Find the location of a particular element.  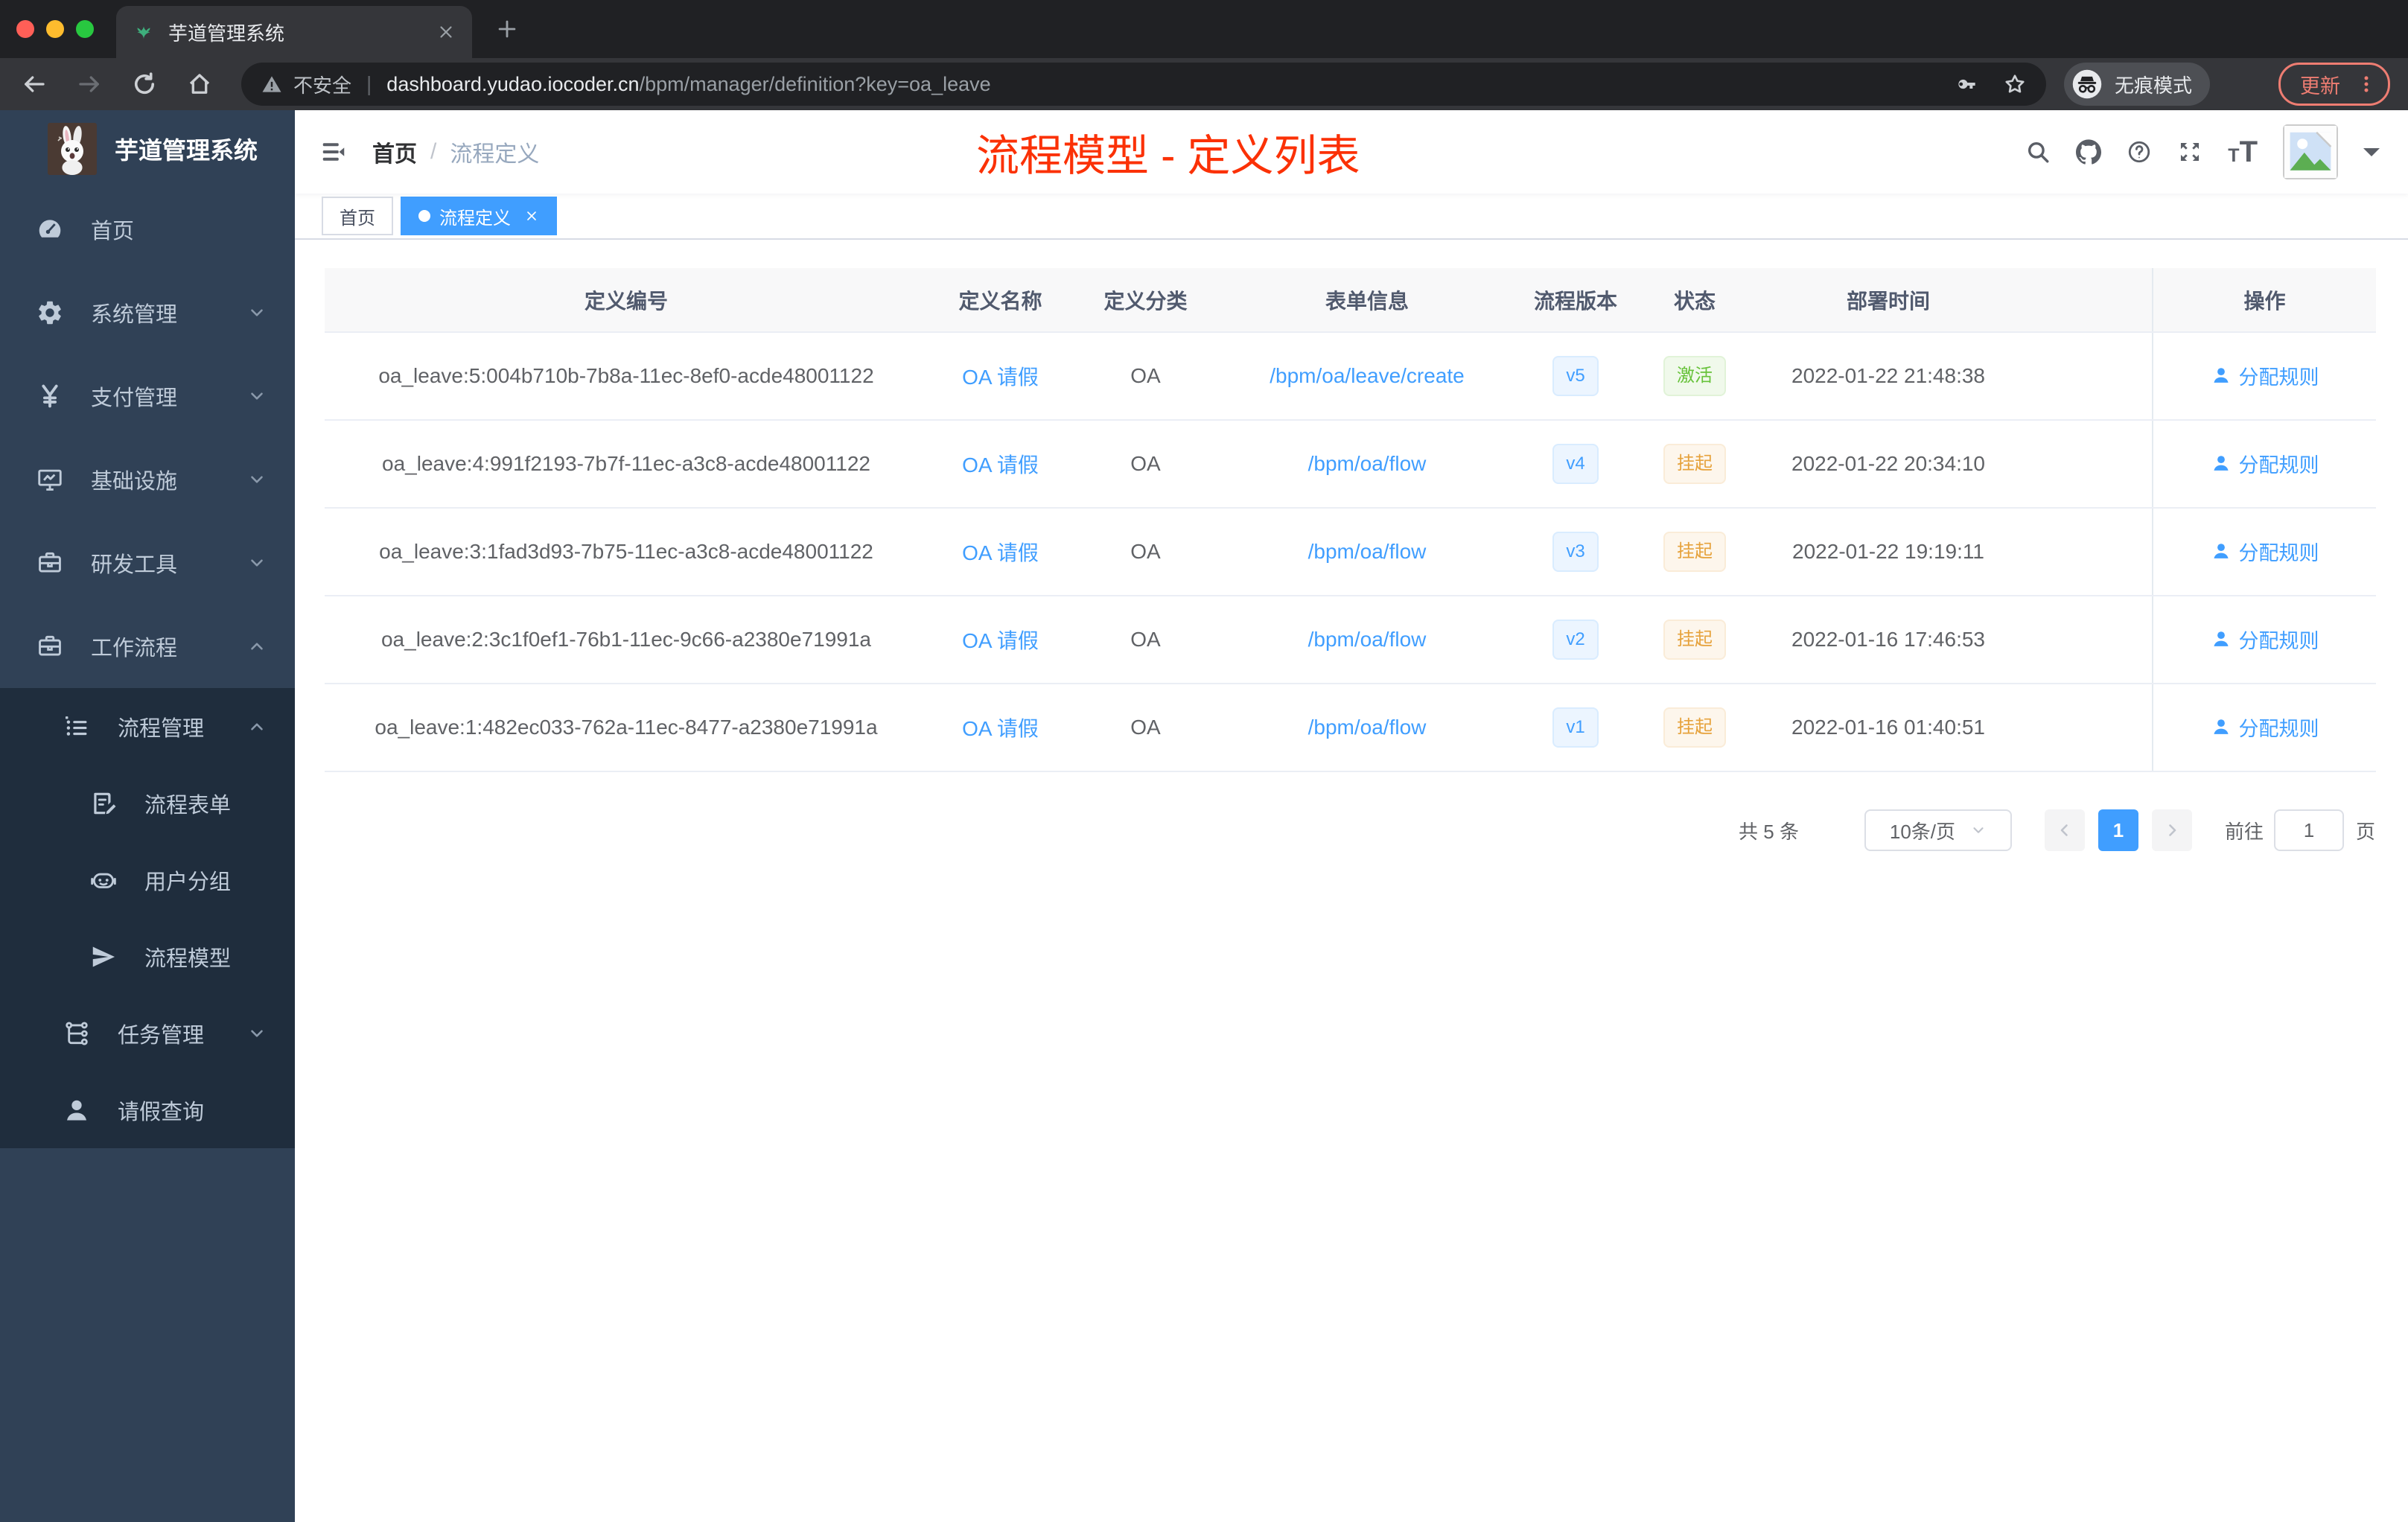

sidebar-item-label: 支付管理 is located at coordinates (134, 398).